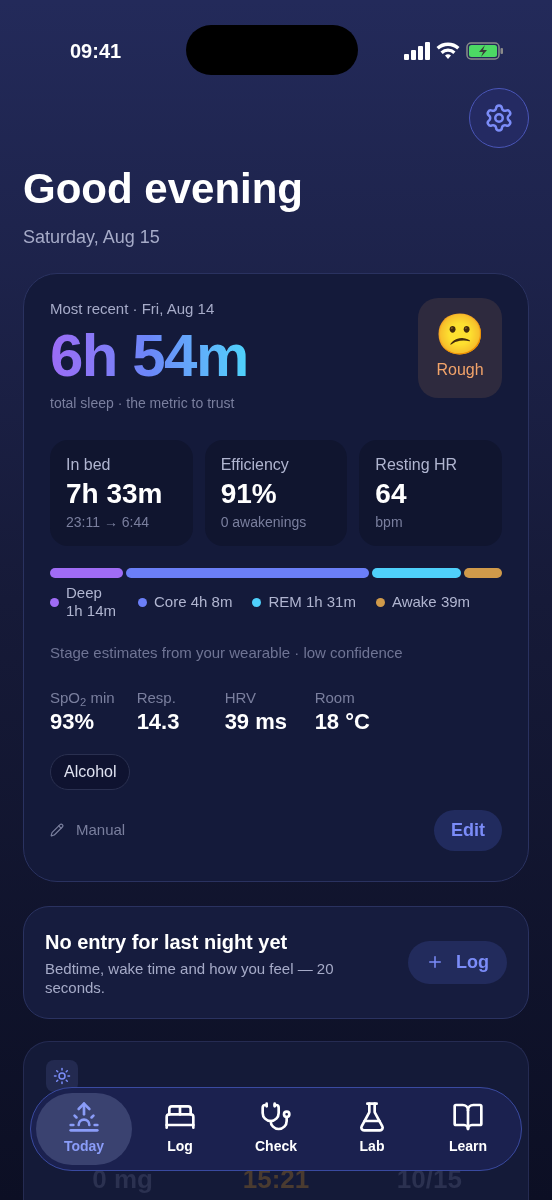  What do you see at coordinates (163, 189) in the screenshot?
I see `greeting-heading: Good evening` at bounding box center [163, 189].